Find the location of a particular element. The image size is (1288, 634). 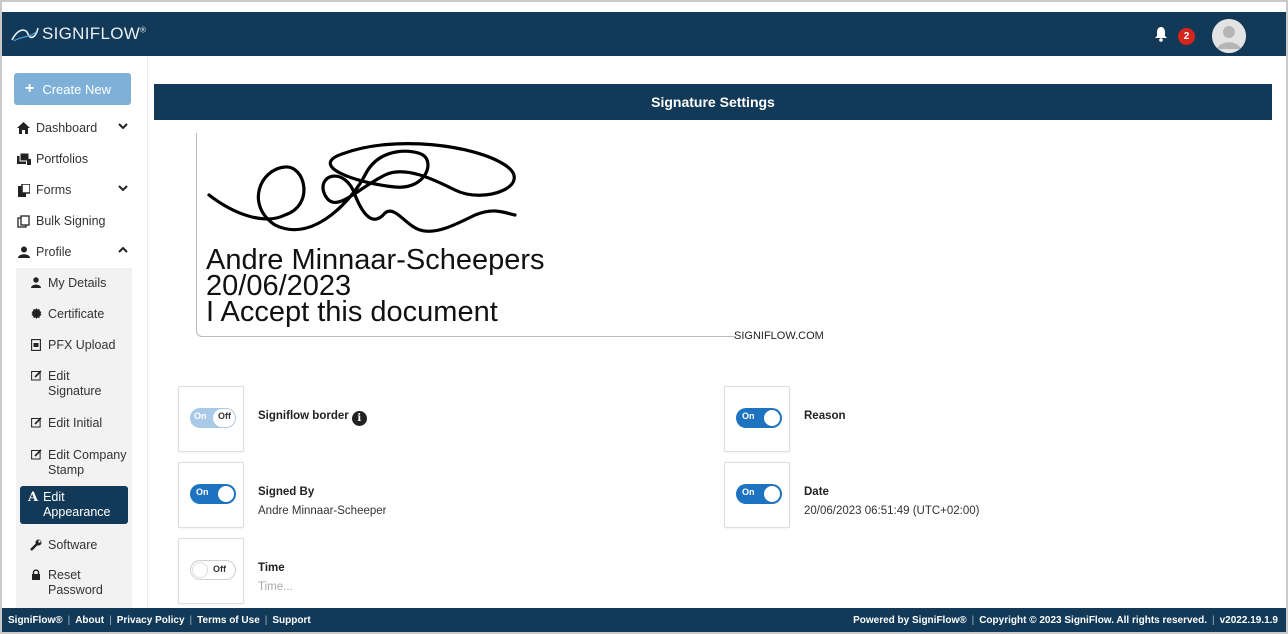

submenu-item-edit-company-stamp: Edit Company Stamp is located at coordinates (82, 463).